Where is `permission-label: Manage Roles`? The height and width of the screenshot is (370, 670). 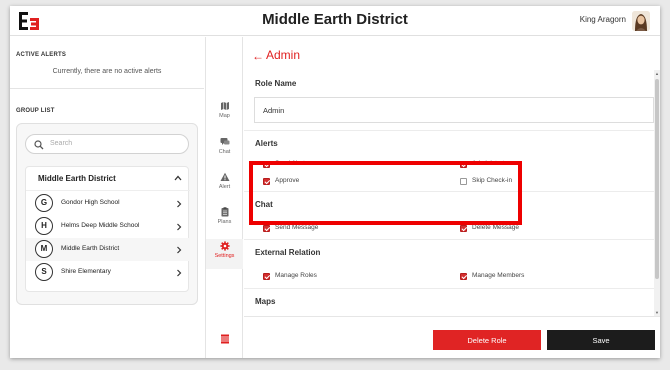
permission-label: Manage Roles is located at coordinates (296, 275).